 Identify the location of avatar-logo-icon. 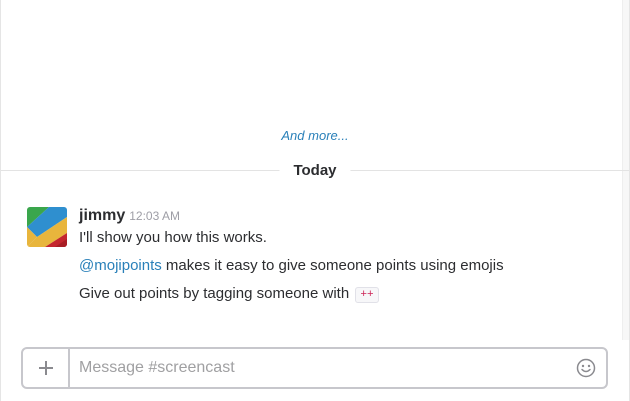
(47, 227).